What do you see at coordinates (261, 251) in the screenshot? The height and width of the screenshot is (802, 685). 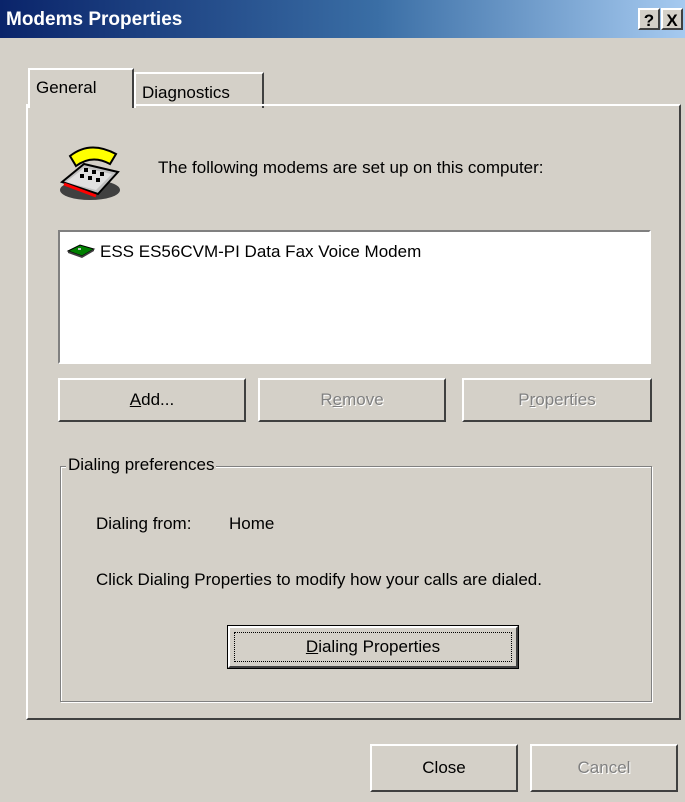 I see `modem-name: ESS ES56CVM-PI Data Fax Voice Modem` at bounding box center [261, 251].